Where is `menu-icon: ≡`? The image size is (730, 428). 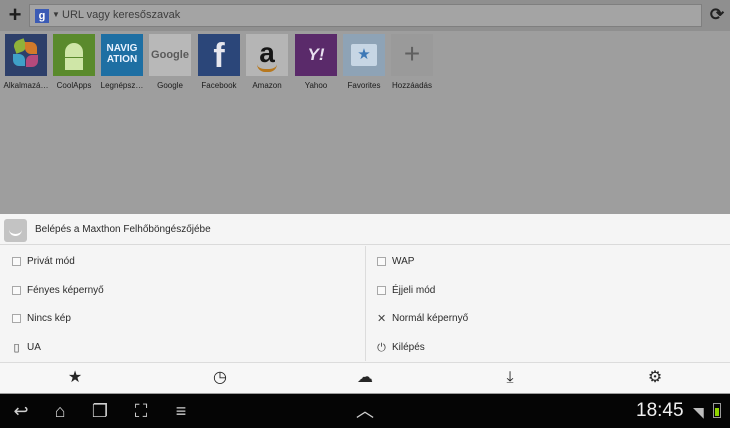
menu-icon: ≡ is located at coordinates (181, 411).